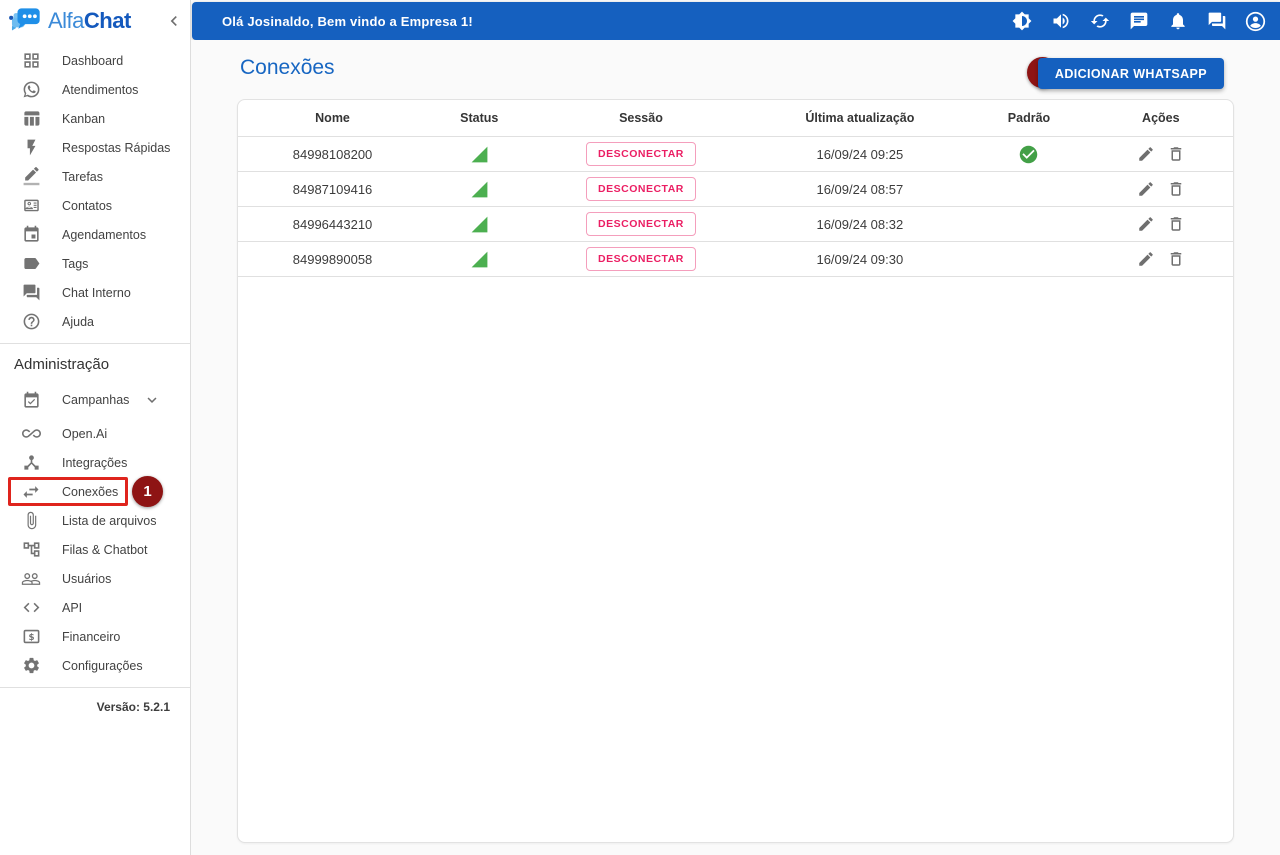 Image resolution: width=1280 pixels, height=855 pixels. I want to click on sidebar-item-lista-de-arquivos: Lista de arquivos, so click(95, 520).